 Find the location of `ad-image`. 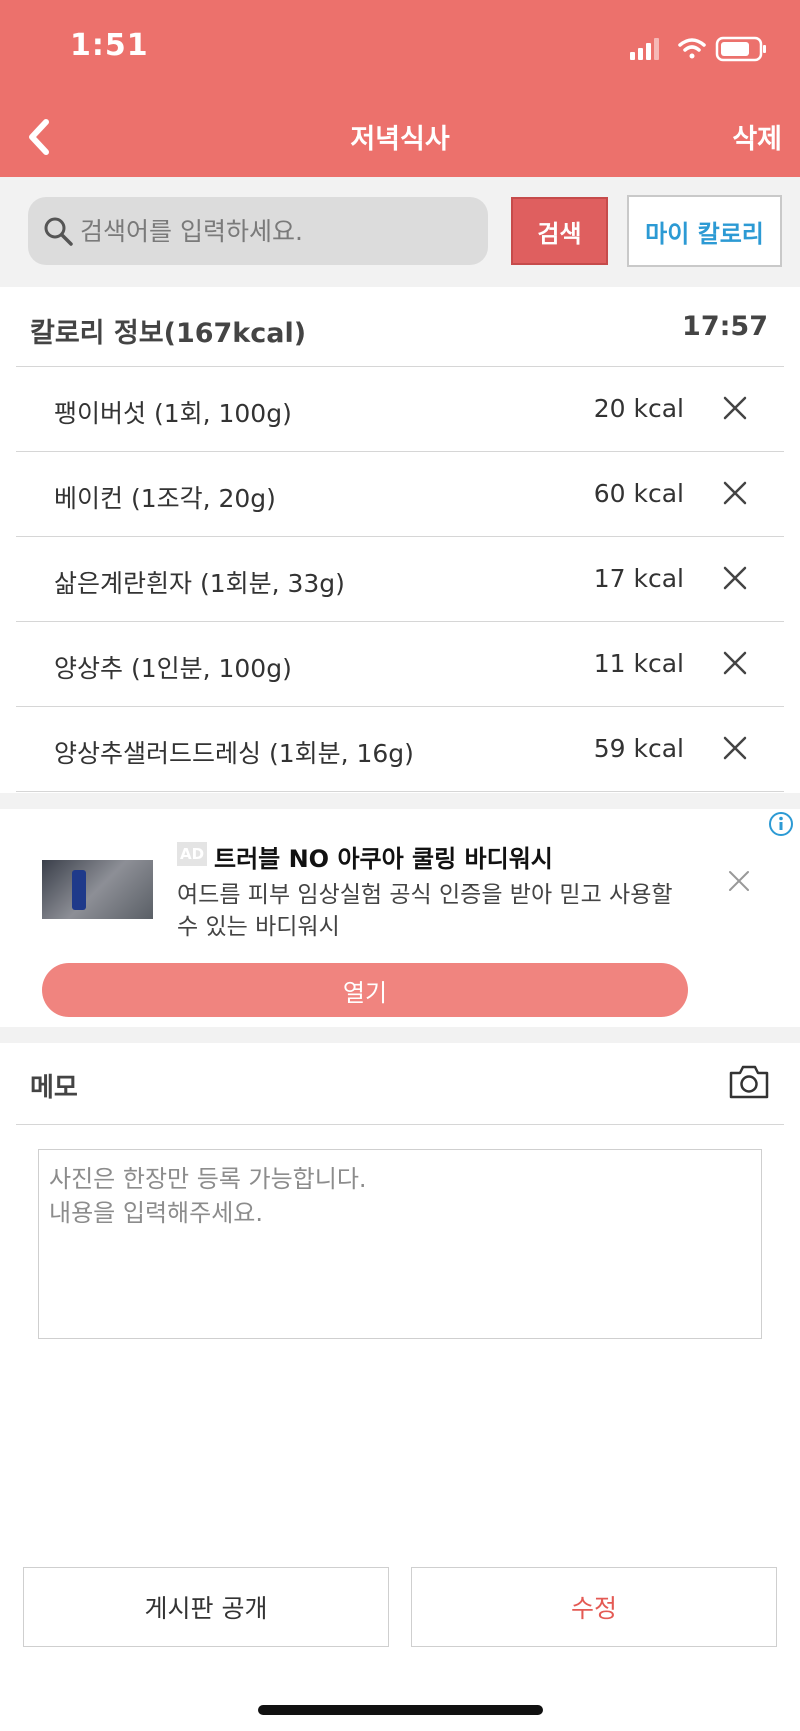

ad-image is located at coordinates (97, 889).